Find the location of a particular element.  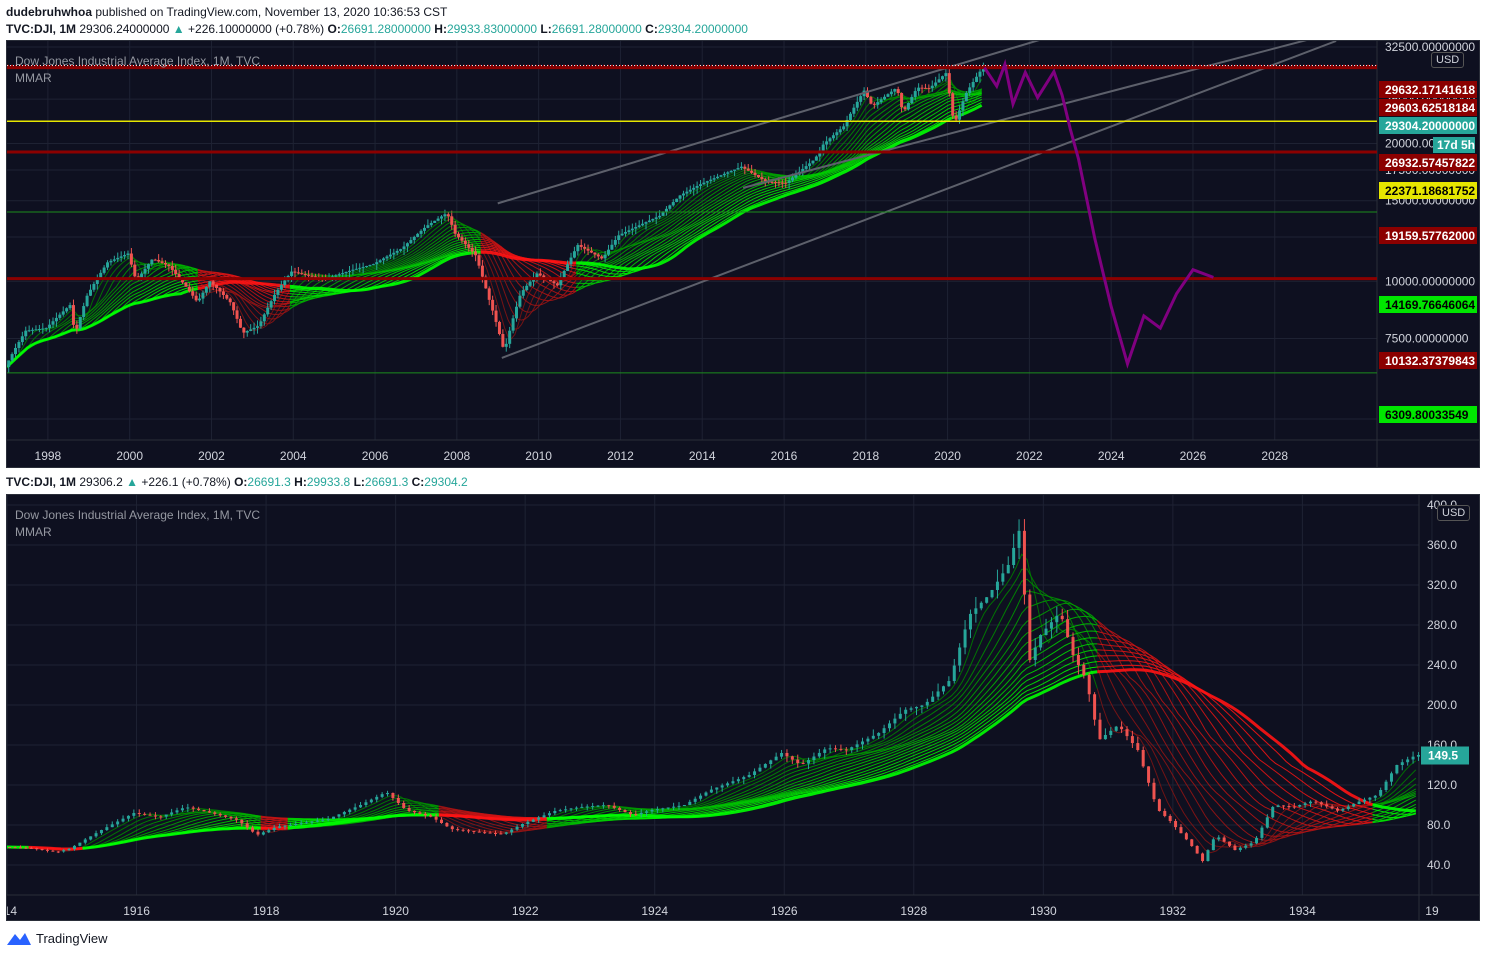

high-label: H: is located at coordinates (440, 29).